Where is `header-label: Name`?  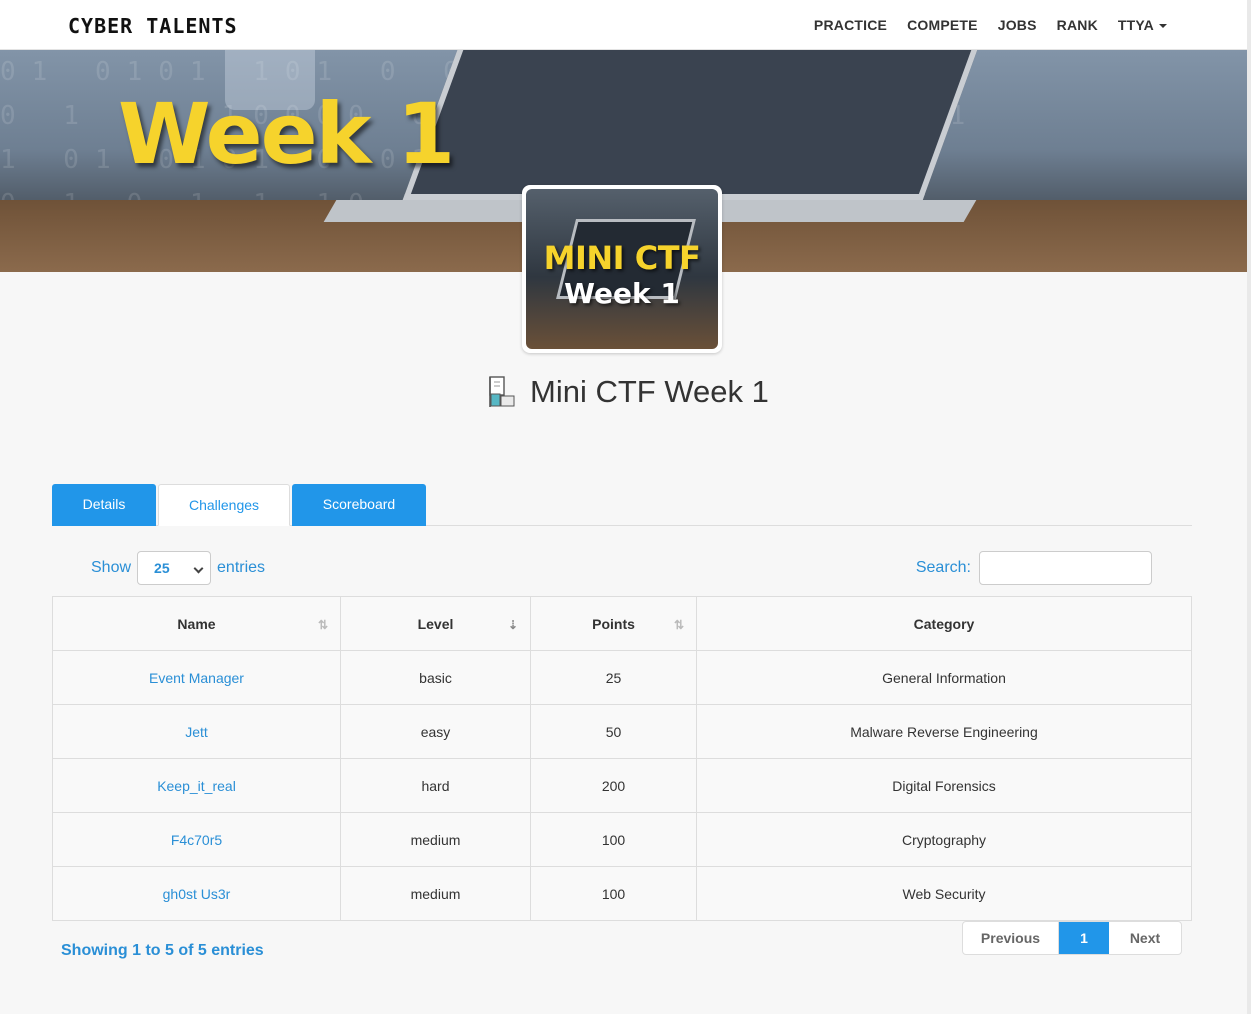
header-label: Name is located at coordinates (196, 623).